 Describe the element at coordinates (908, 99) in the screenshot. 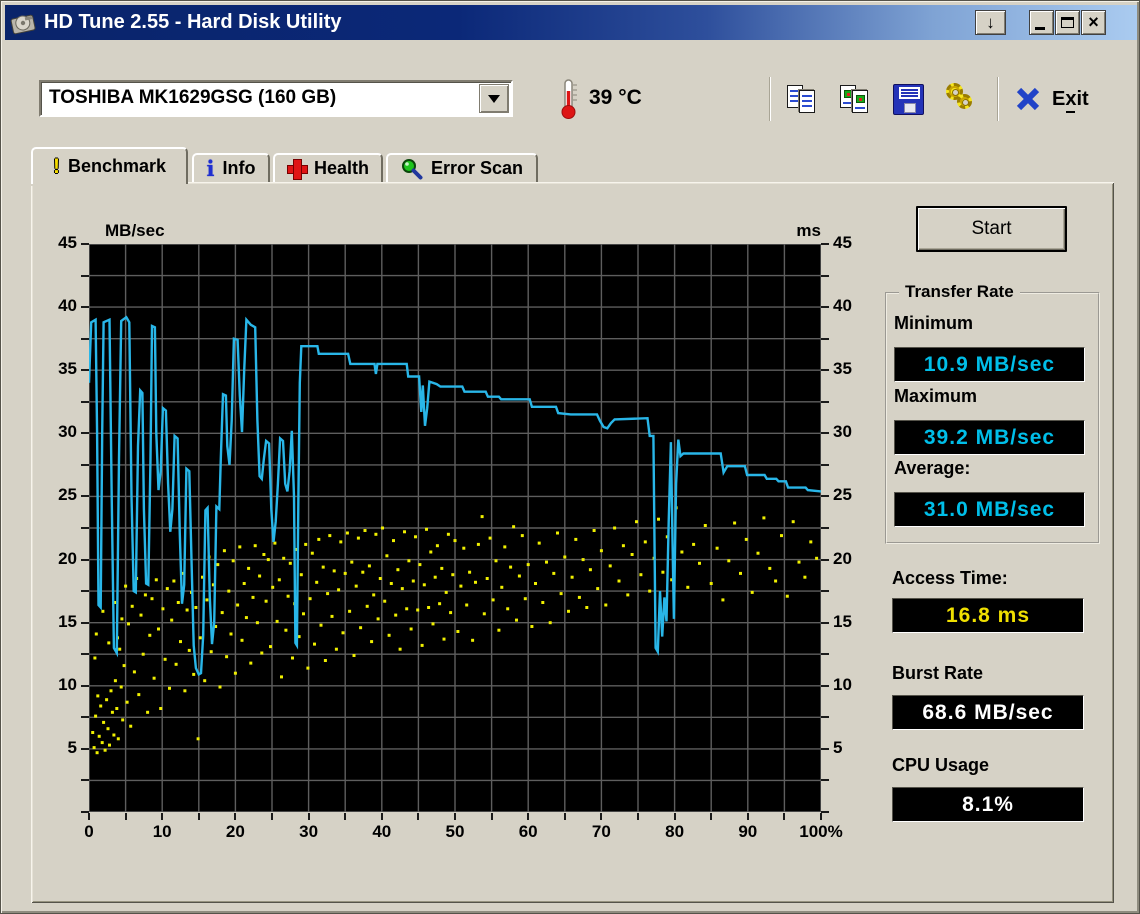

I see `save-button` at that location.